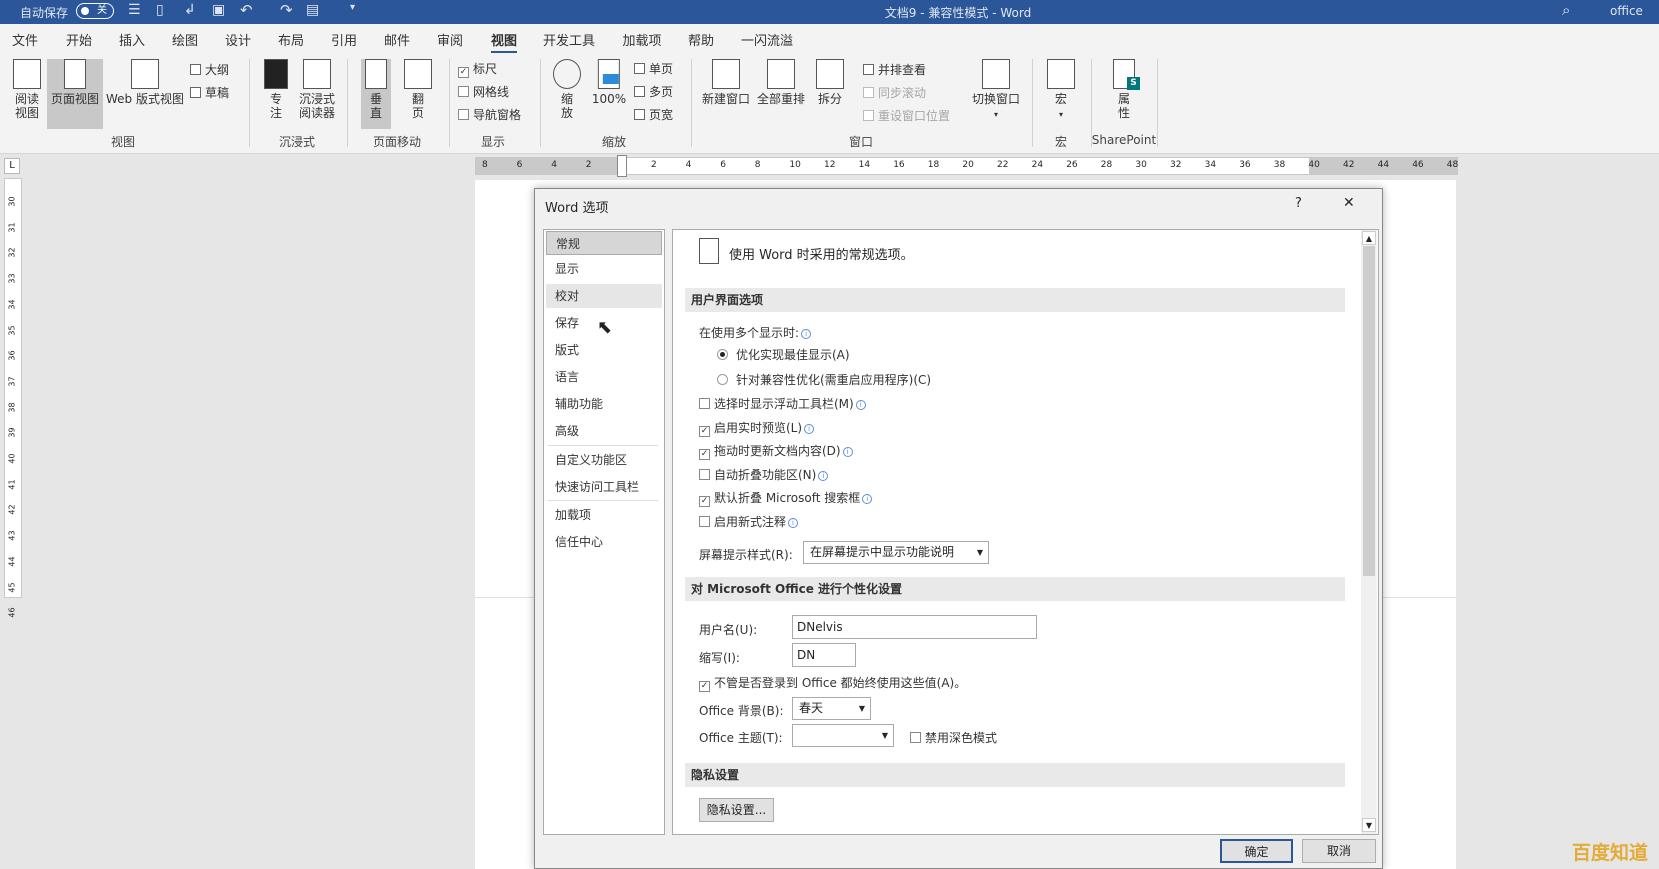 Image resolution: width=1659 pixels, height=869 pixels. What do you see at coordinates (767, 39) in the screenshot?
I see `tab-13: 一闪流溢` at bounding box center [767, 39].